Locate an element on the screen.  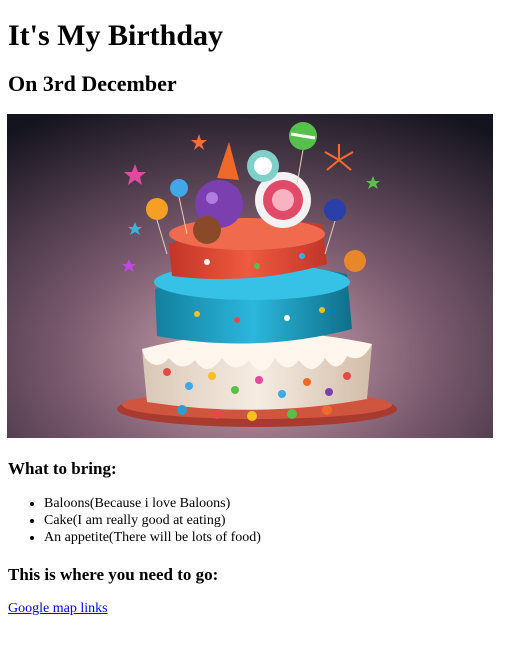
what-to-bring-heading: What to bring: is located at coordinates (62, 468).